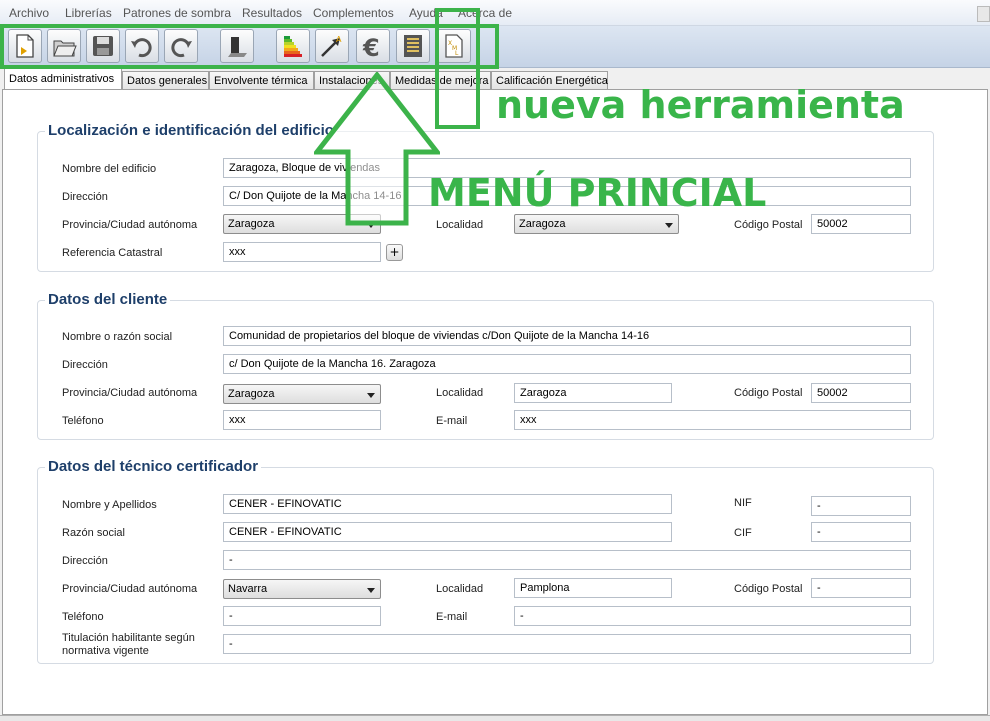  Describe the element at coordinates (452, 617) in the screenshot. I see `tech-email-label: E-mail` at that location.